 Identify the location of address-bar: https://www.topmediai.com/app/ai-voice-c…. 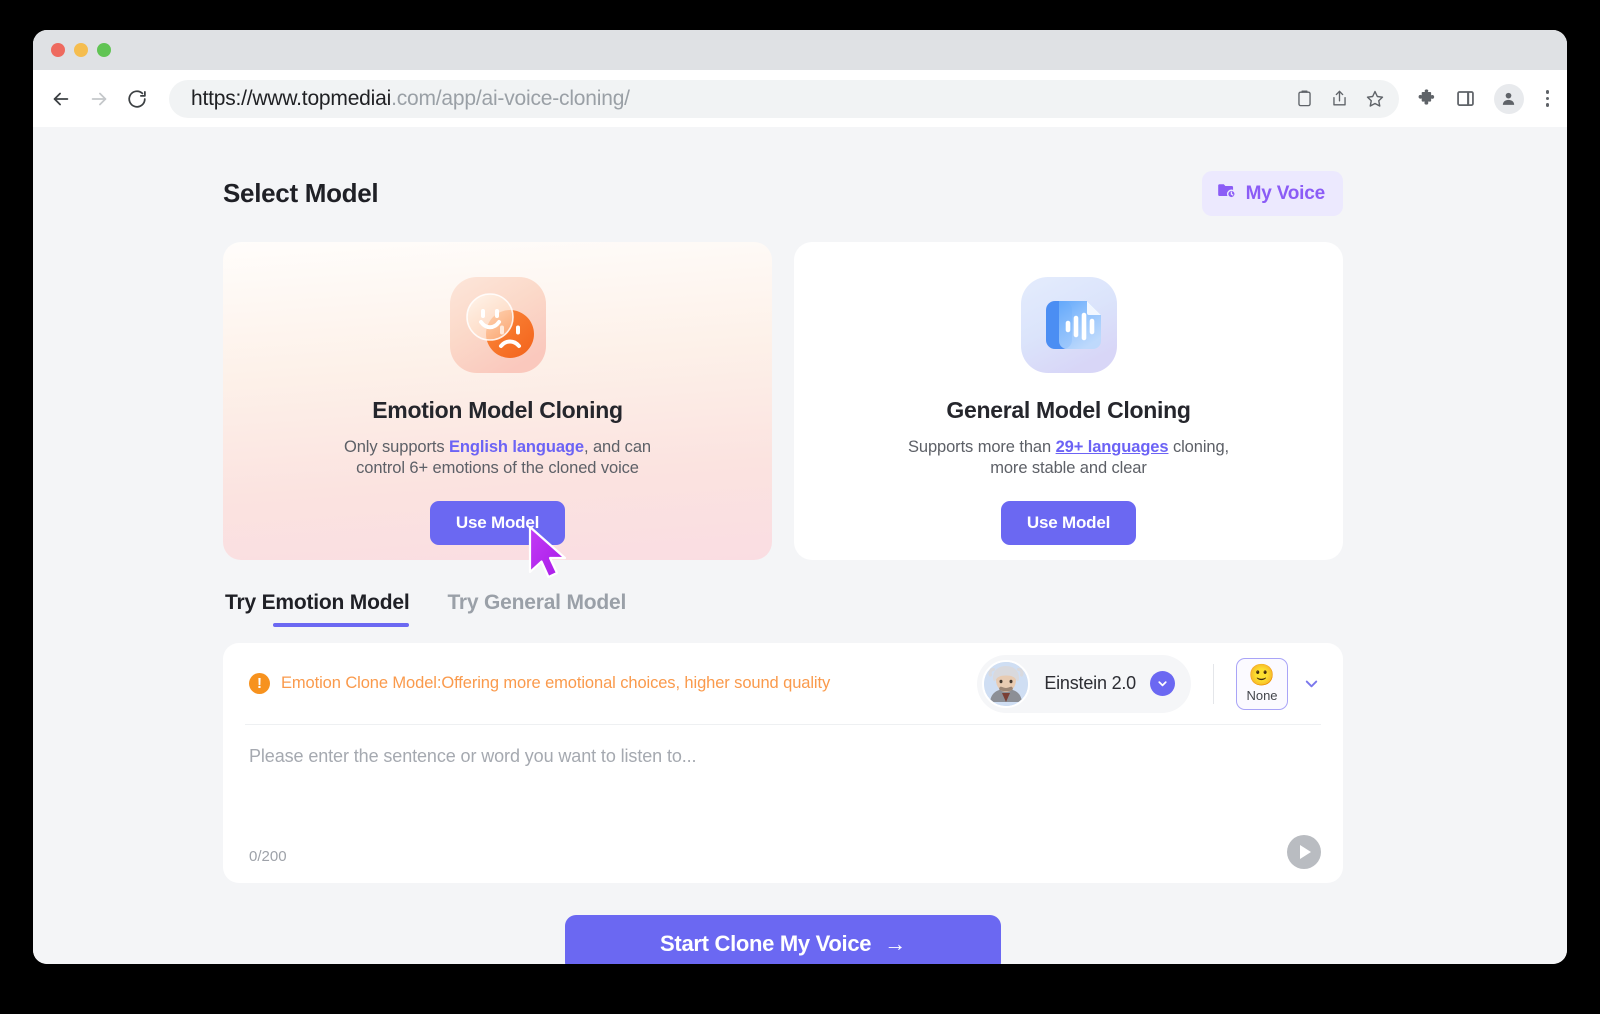
(784, 98).